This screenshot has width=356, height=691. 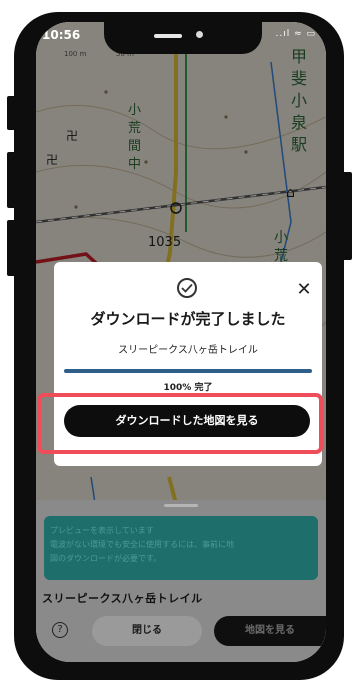 I want to click on sheet-title: スリーピークス八ヶ岳トレイル, so click(x=122, y=598).